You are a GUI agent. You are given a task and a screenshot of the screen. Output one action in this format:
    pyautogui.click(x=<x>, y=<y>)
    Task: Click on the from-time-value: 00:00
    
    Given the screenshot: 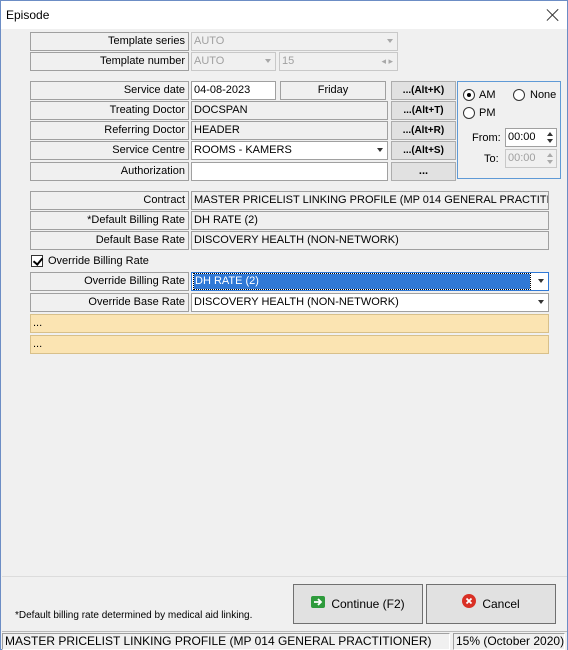 What is the action you would take?
    pyautogui.click(x=522, y=137)
    